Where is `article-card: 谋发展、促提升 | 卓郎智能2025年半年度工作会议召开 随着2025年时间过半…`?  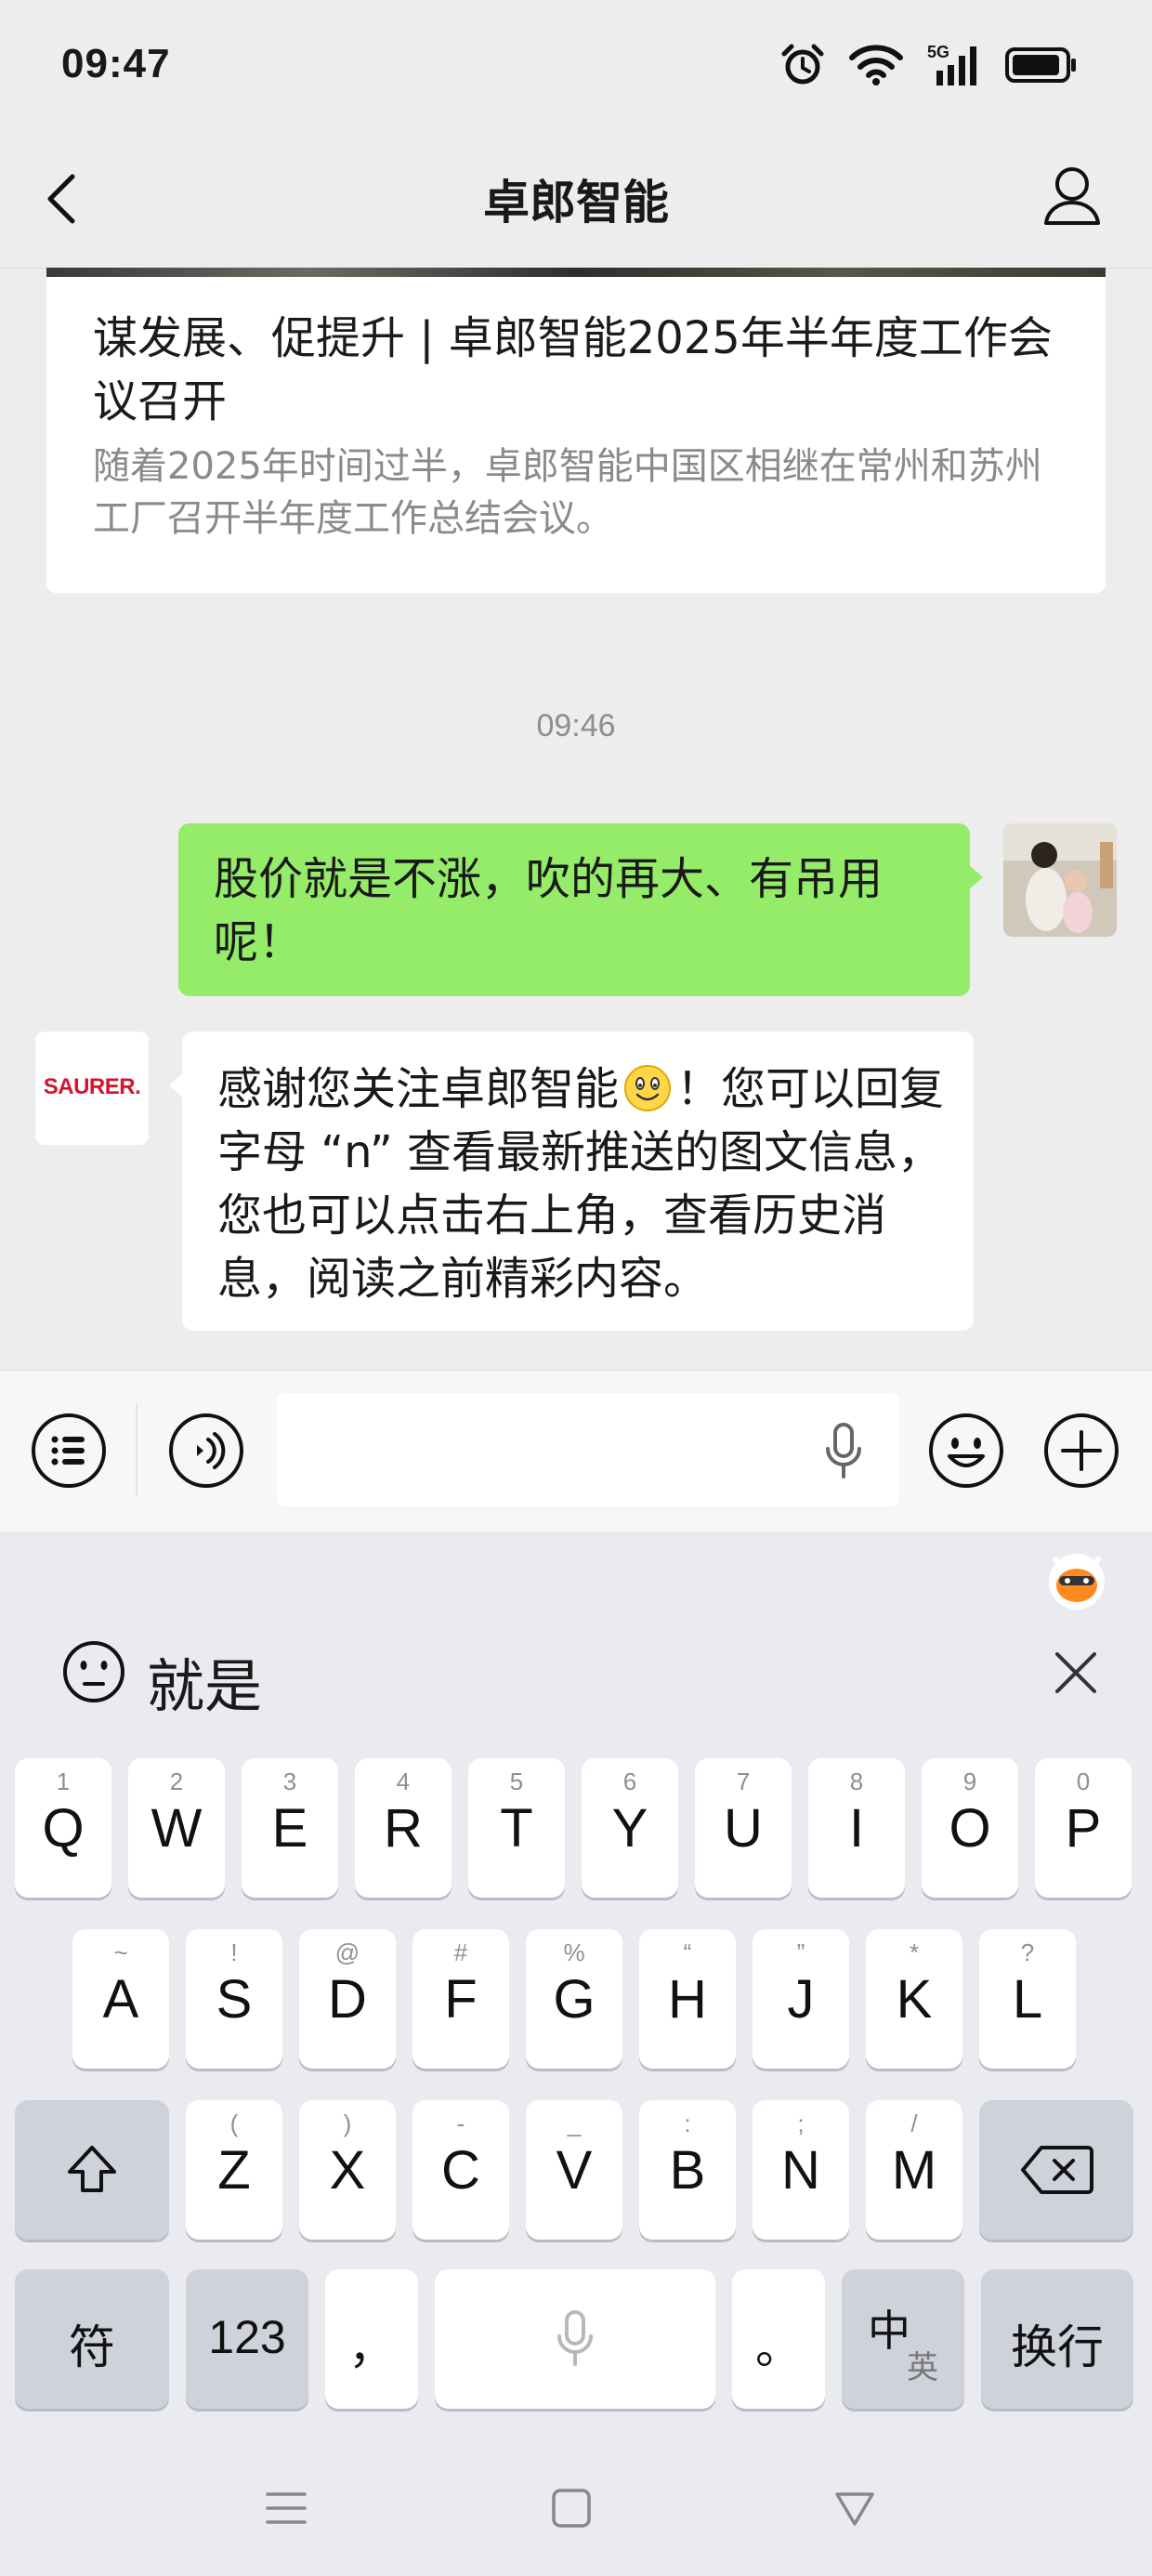 article-card: 谋发展、促提升 | 卓郎智能2025年半年度工作会议召开 随着2025年时间过半… is located at coordinates (576, 430).